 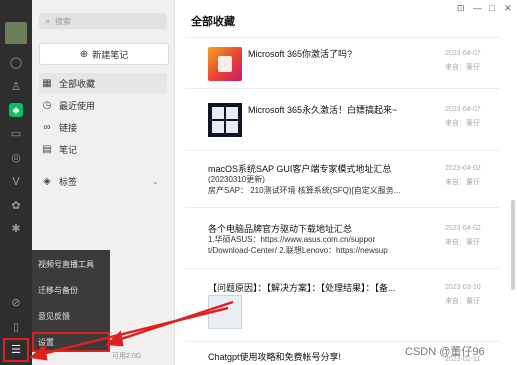 I want to click on search-sparkle-icon: ✱, so click(x=16, y=229).